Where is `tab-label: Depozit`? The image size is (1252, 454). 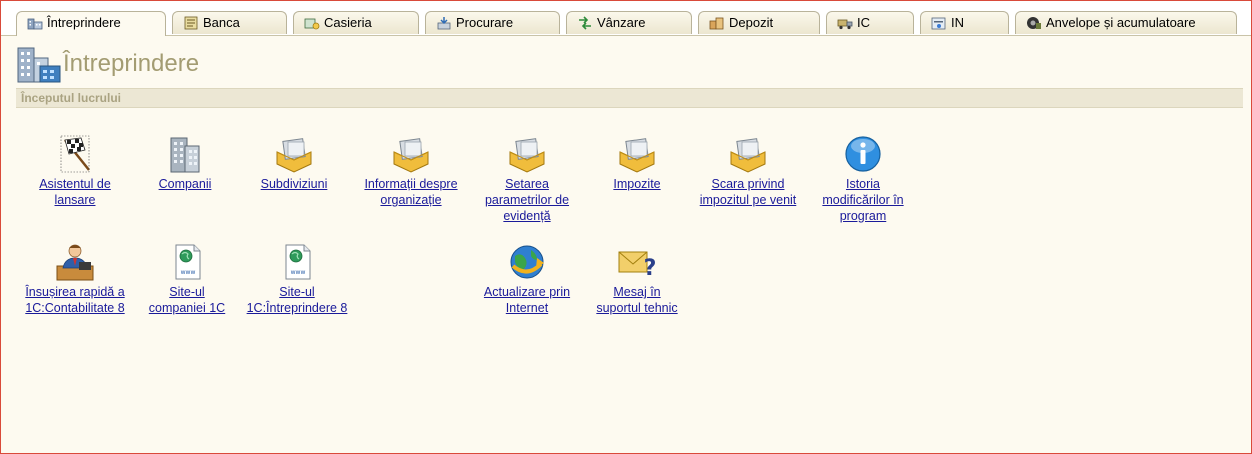
tab-label: Depozit is located at coordinates (751, 22).